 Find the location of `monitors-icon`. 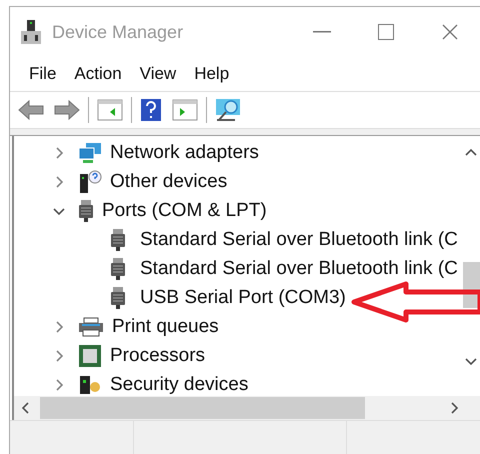

monitors-icon is located at coordinates (90, 153).